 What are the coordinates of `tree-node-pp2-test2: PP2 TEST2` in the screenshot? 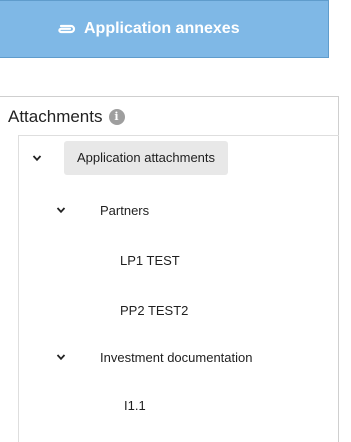 It's located at (105, 310).